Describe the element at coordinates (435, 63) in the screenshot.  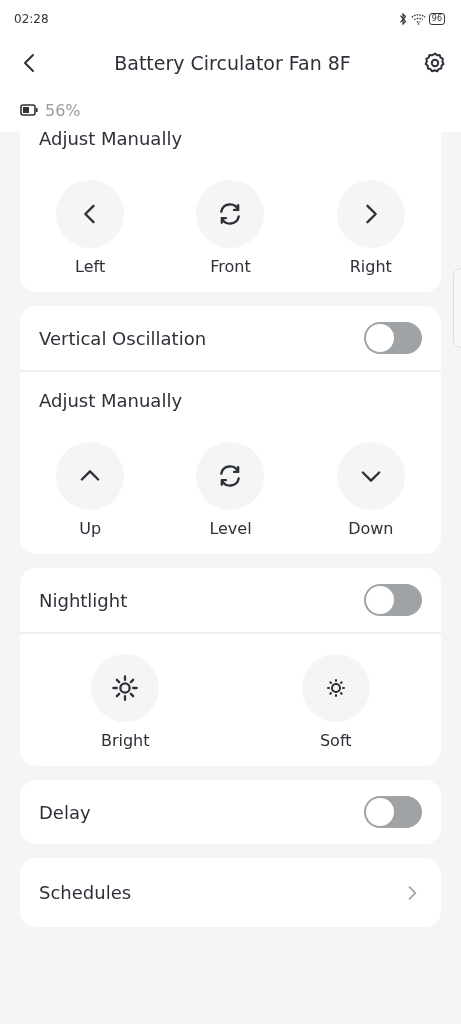
I see `settings-icon` at that location.